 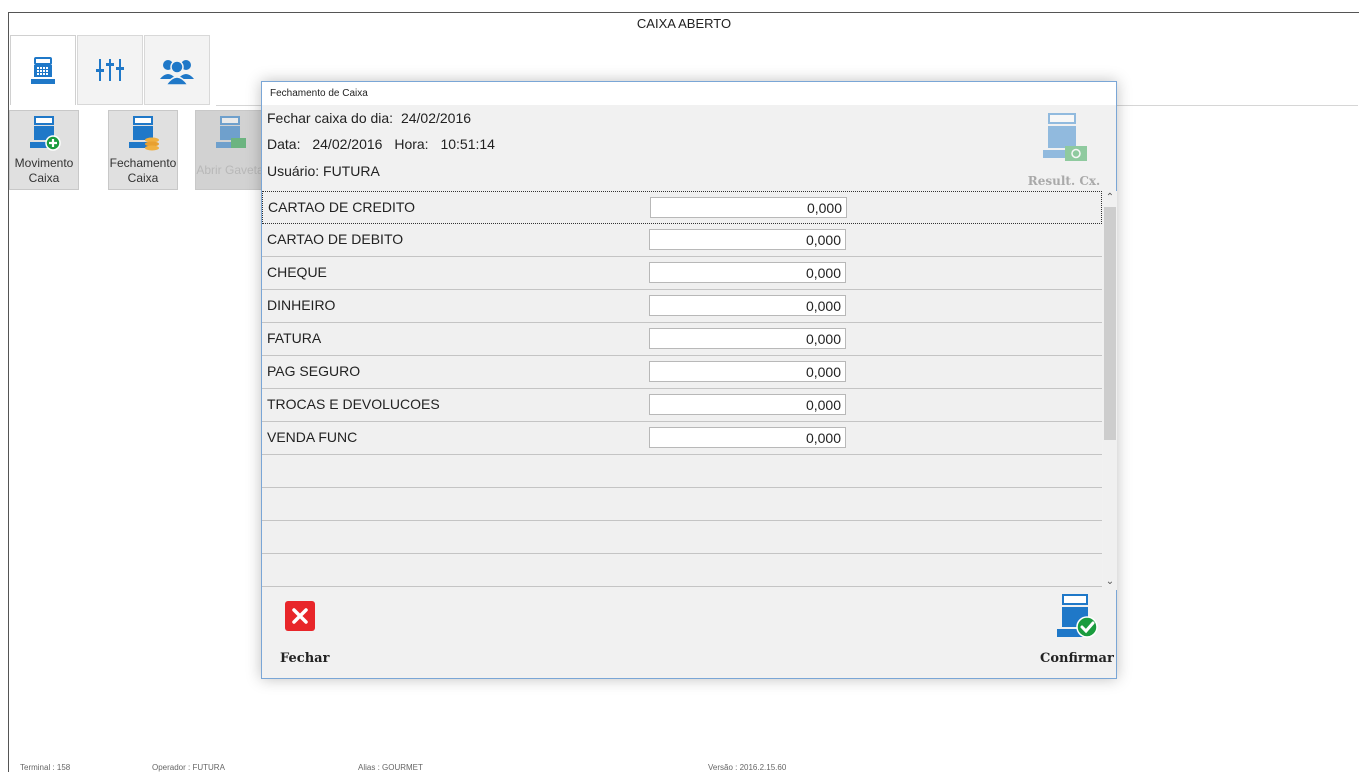 I want to click on payment-name: TROCAS E DEVOLUCOES, so click(x=353, y=404).